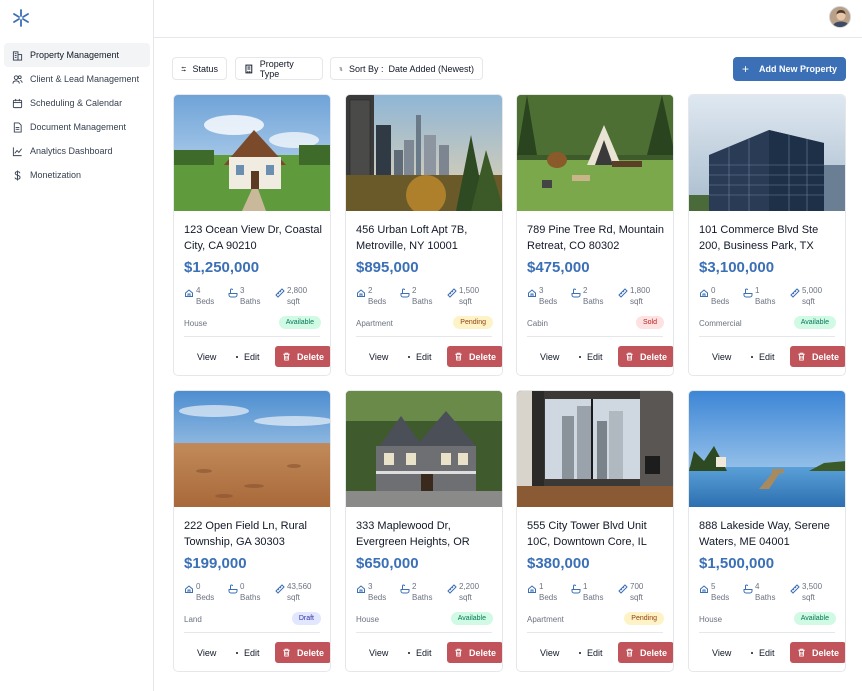  I want to click on house-photo, so click(252, 153).